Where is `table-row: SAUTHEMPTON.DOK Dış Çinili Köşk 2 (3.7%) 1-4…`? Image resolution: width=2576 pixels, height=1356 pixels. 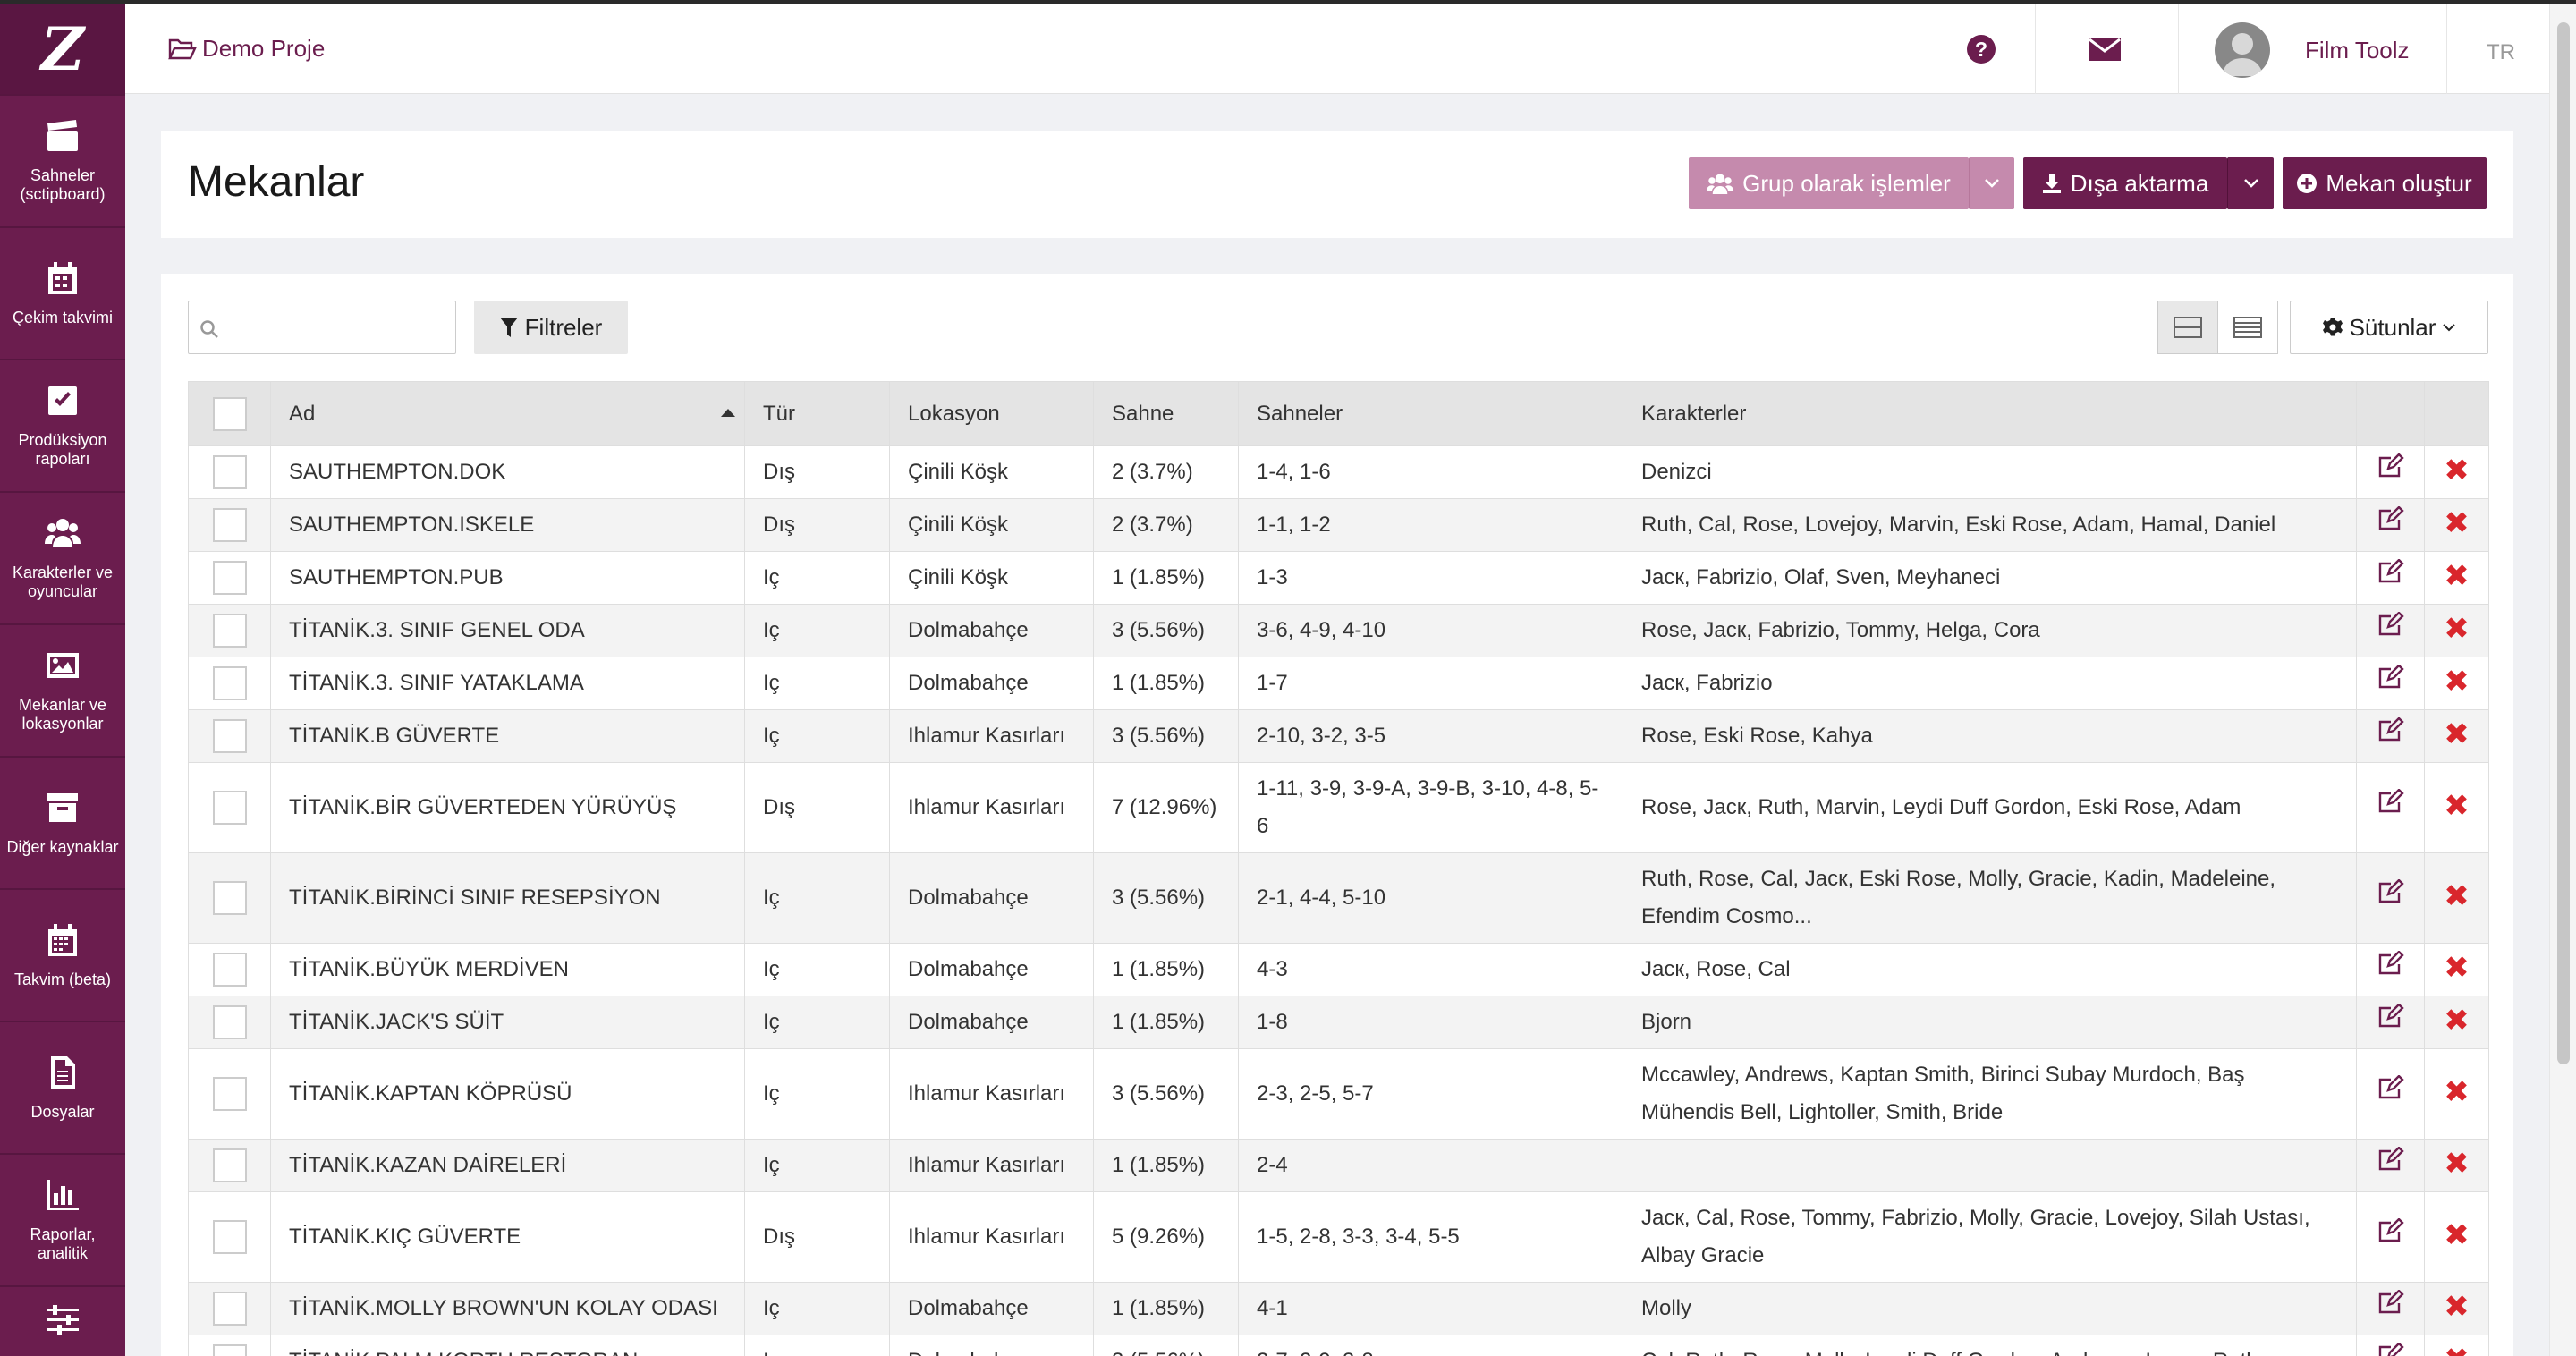
table-row: SAUTHEMPTON.DOK Dış Çinili Köşk 2 (3.7%) 1-4… is located at coordinates (1338, 472).